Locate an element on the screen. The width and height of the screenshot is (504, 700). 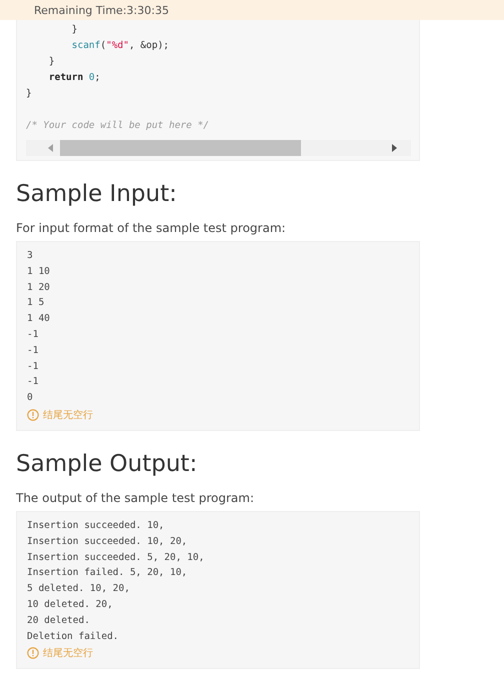
scroll-left-icon is located at coordinates (51, 148).